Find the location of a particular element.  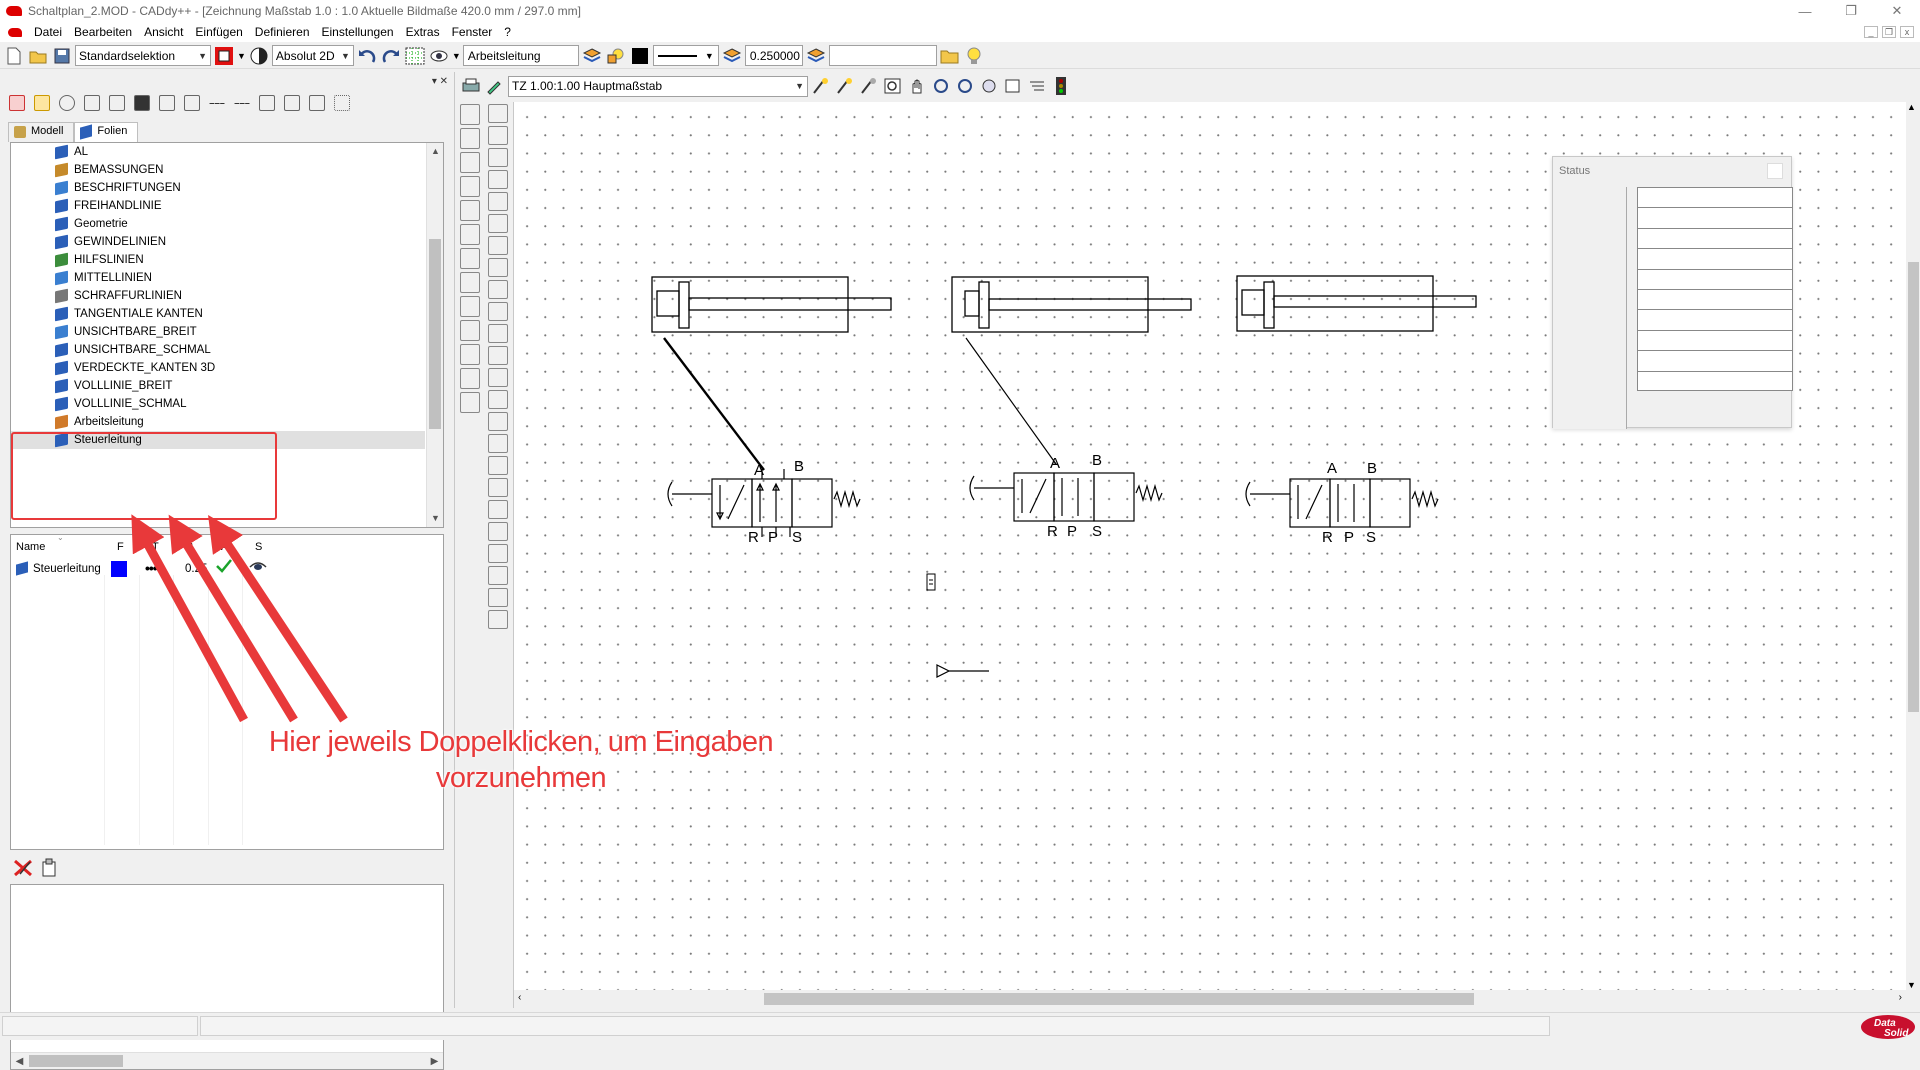

line-width-button is located at coordinates (732, 56).